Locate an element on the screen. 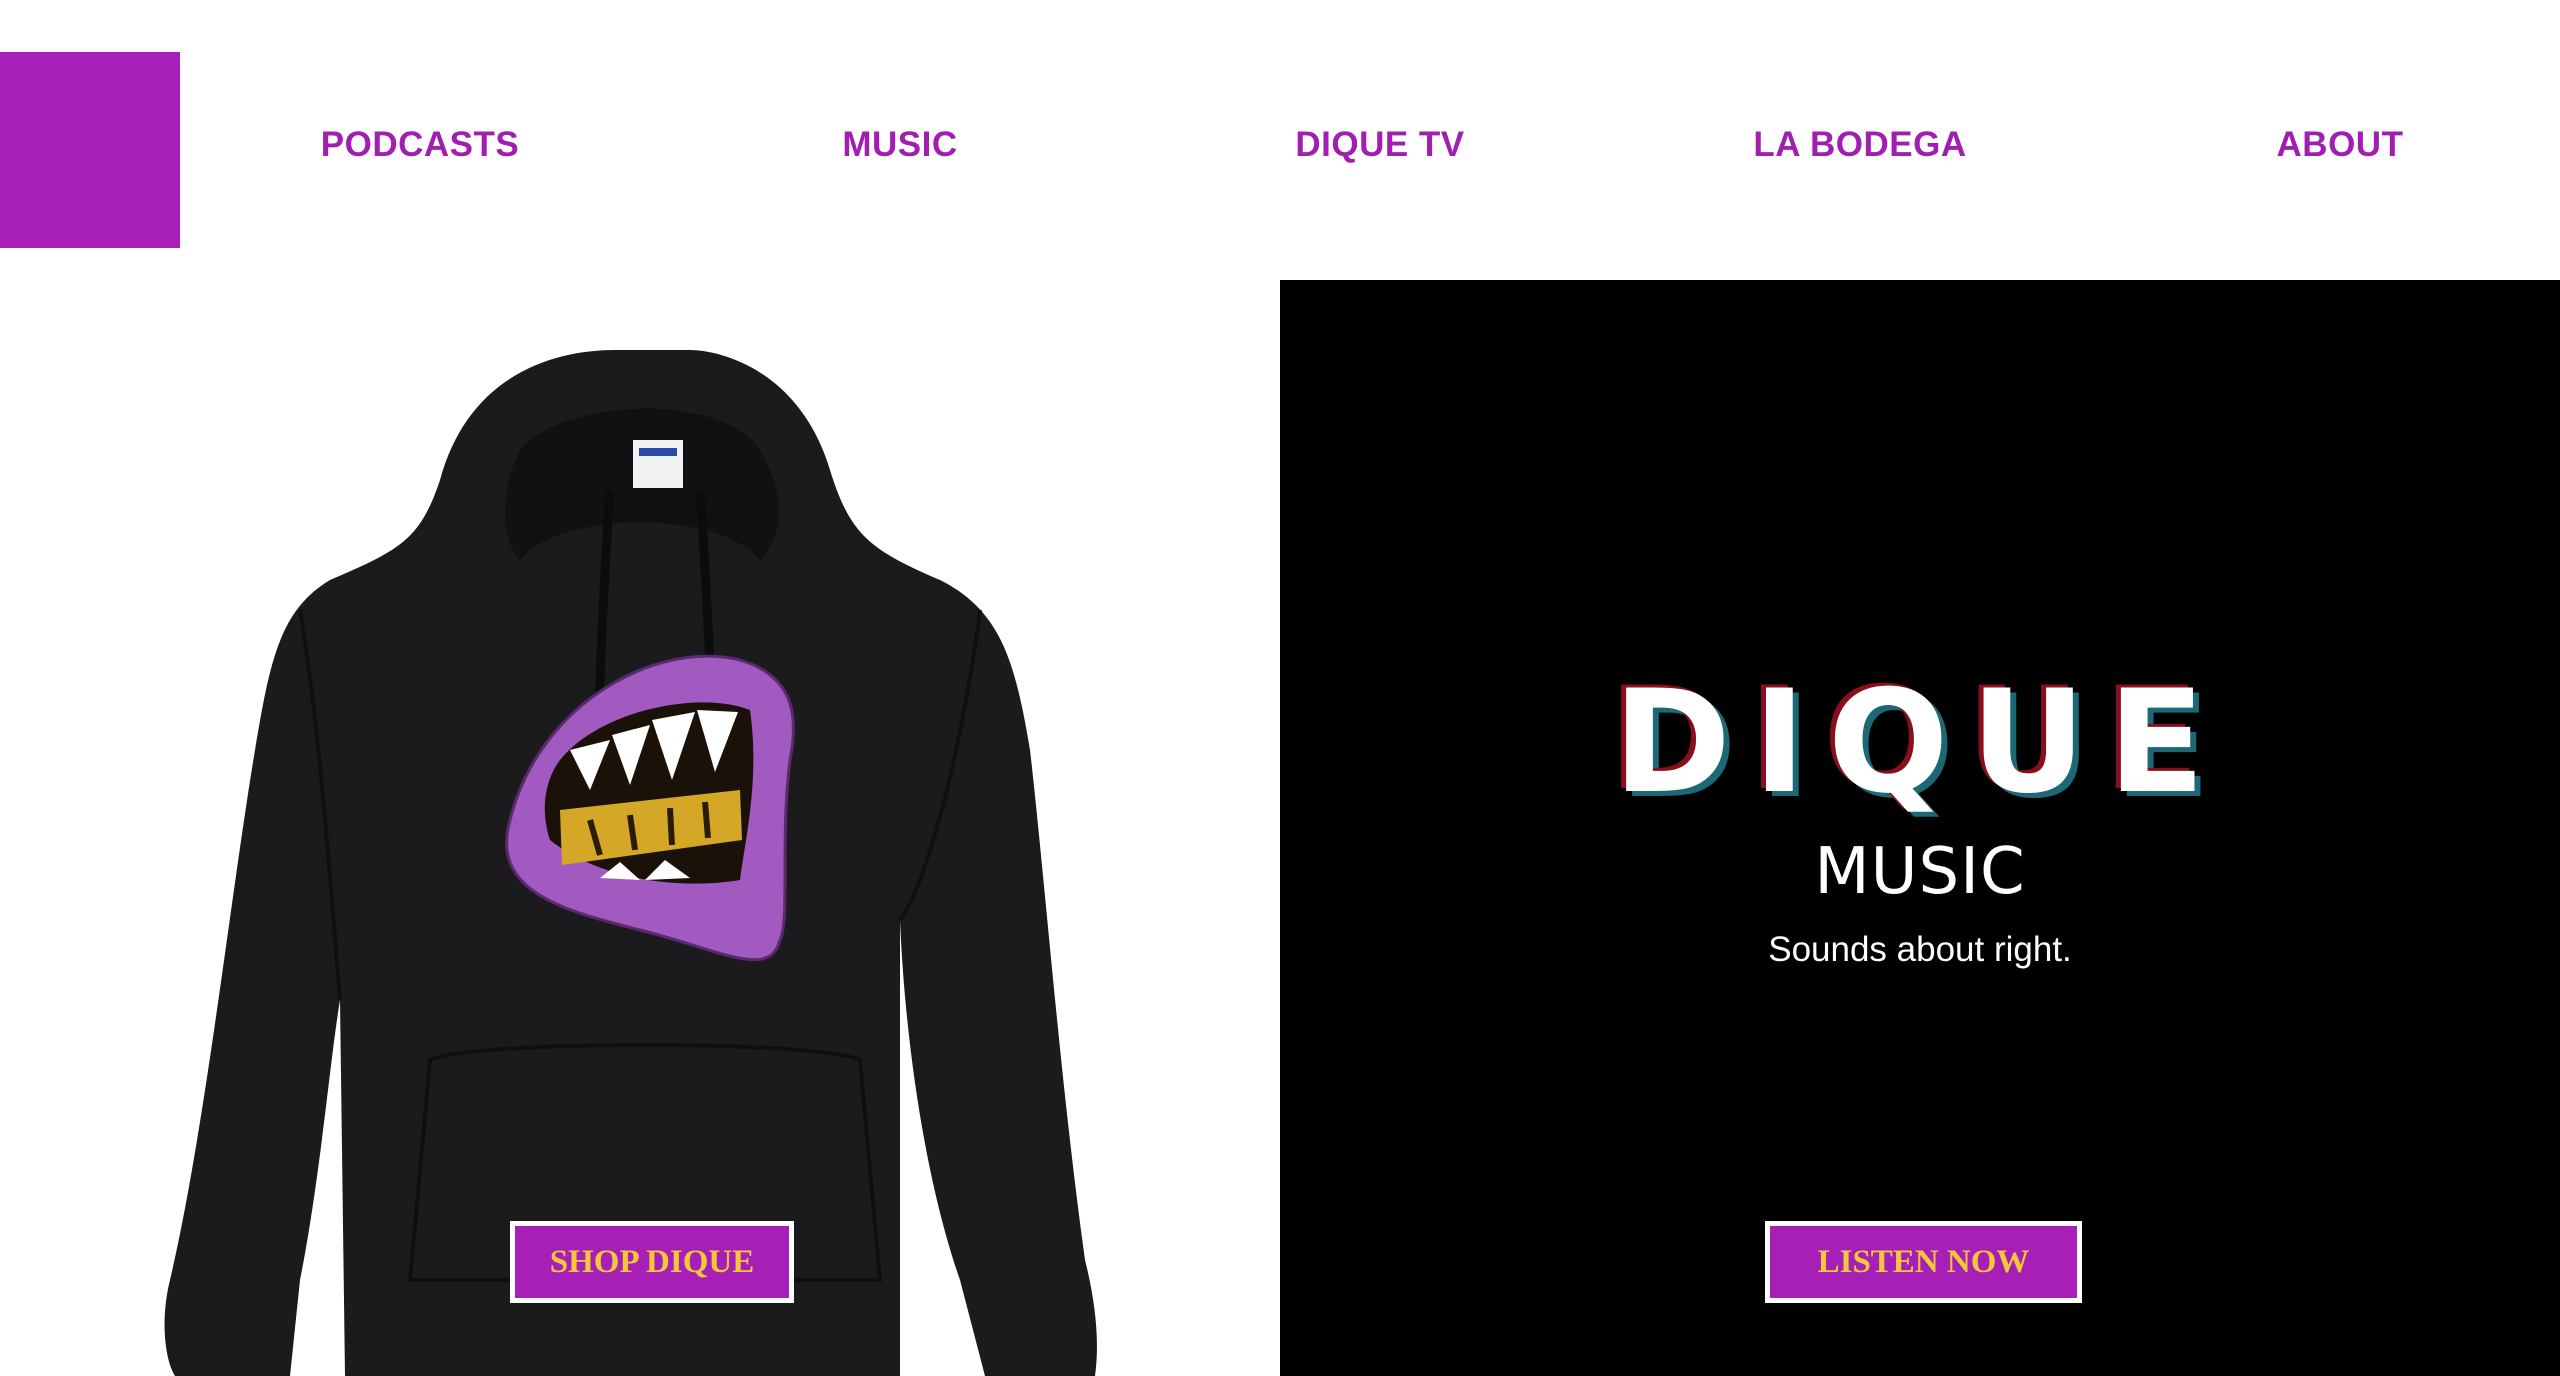 The image size is (2560, 1376). music-subtitle: MUSIC is located at coordinates (1920, 872).